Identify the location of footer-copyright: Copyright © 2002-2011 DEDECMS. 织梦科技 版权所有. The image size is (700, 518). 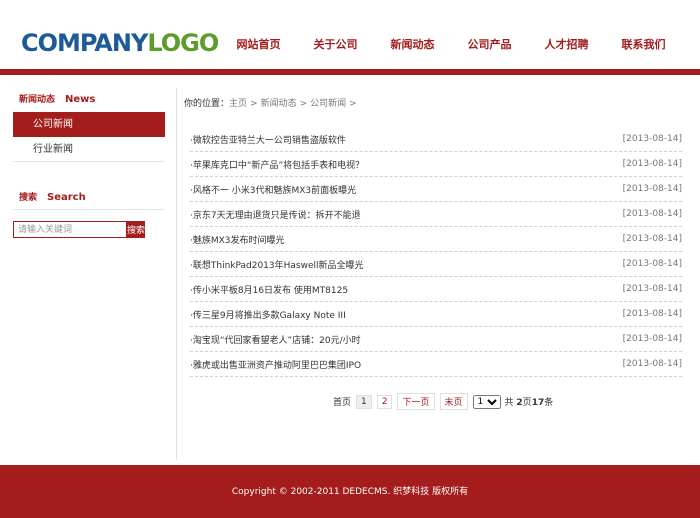
(350, 492).